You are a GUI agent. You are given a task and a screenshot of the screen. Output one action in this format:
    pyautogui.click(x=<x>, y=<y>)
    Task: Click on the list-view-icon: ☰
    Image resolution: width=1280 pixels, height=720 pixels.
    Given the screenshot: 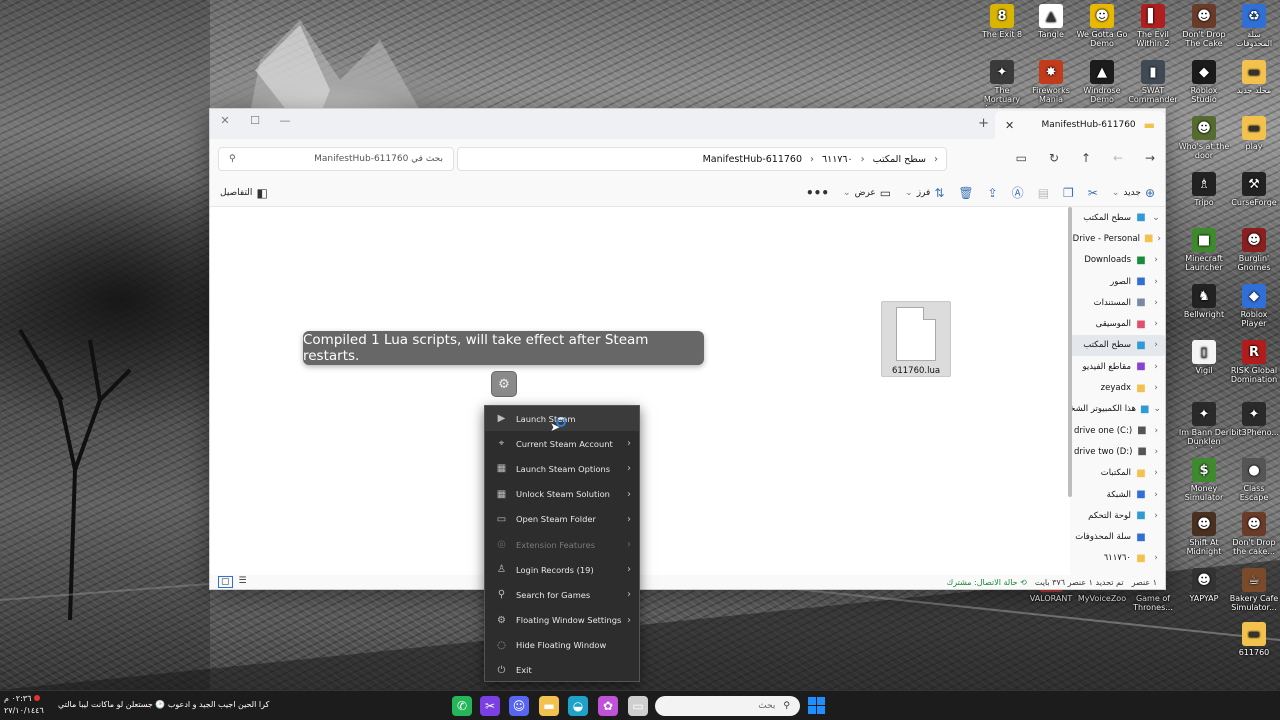 What is the action you would take?
    pyautogui.click(x=243, y=582)
    